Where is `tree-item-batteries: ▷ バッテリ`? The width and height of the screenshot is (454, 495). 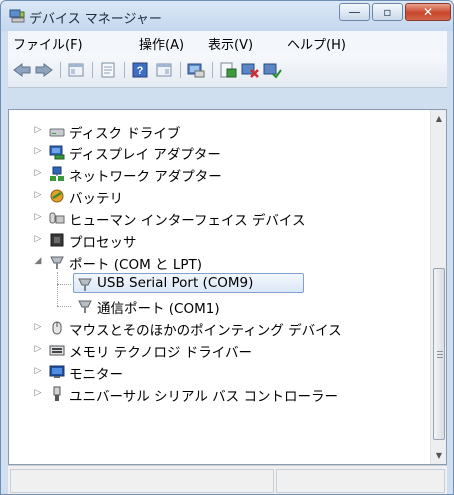 tree-item-batteries: ▷ バッテリ is located at coordinates (219, 196).